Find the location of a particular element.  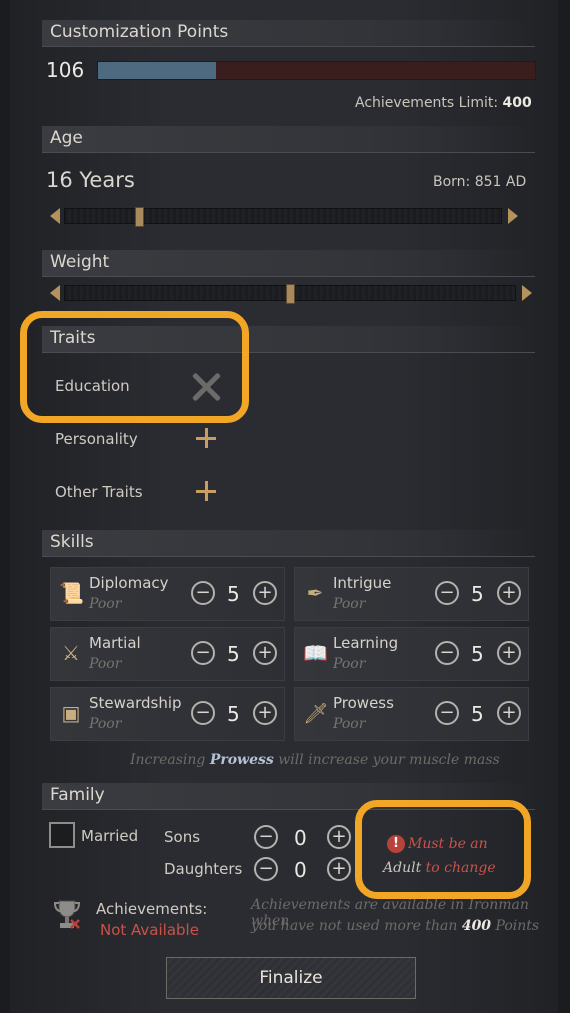

achievements-status: Not Available is located at coordinates (149, 930).